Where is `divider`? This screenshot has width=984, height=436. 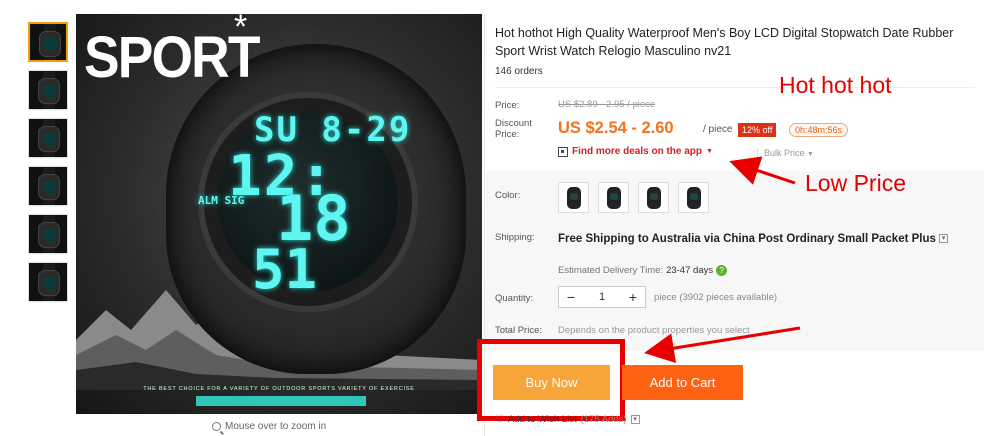
divider is located at coordinates (735, 87).